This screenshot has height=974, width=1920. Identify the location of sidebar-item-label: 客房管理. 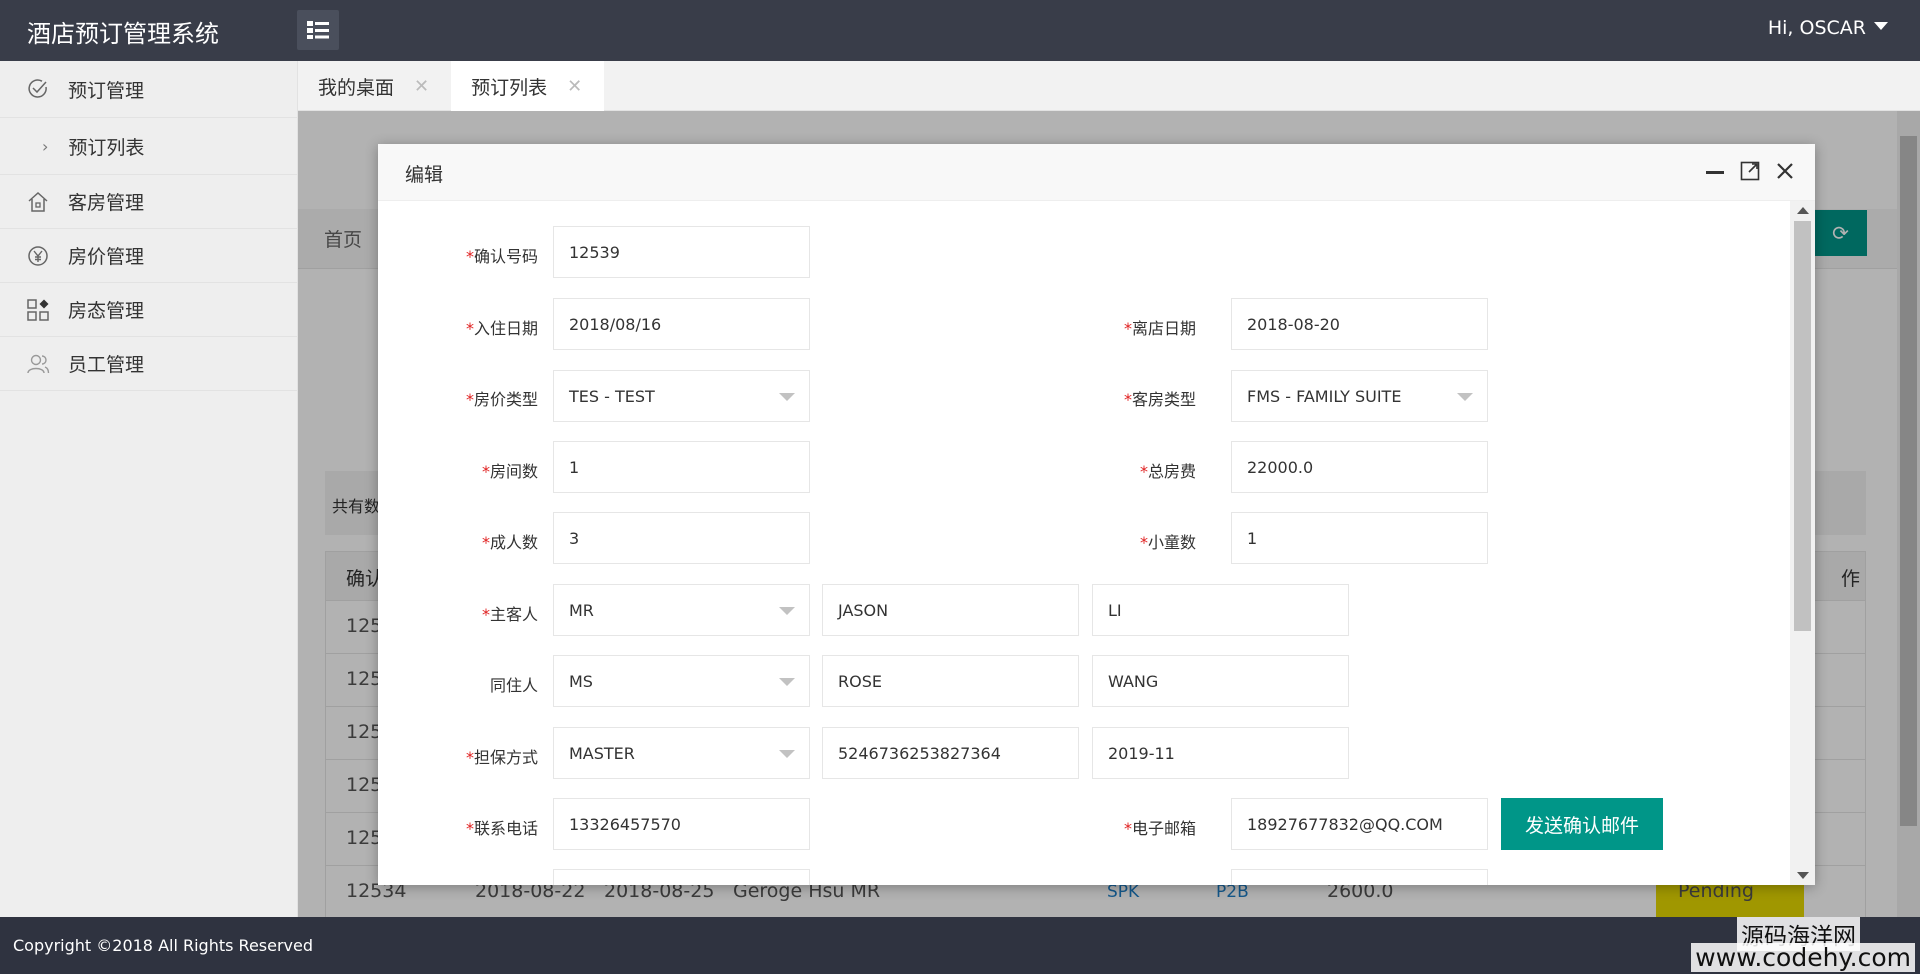
(106, 203).